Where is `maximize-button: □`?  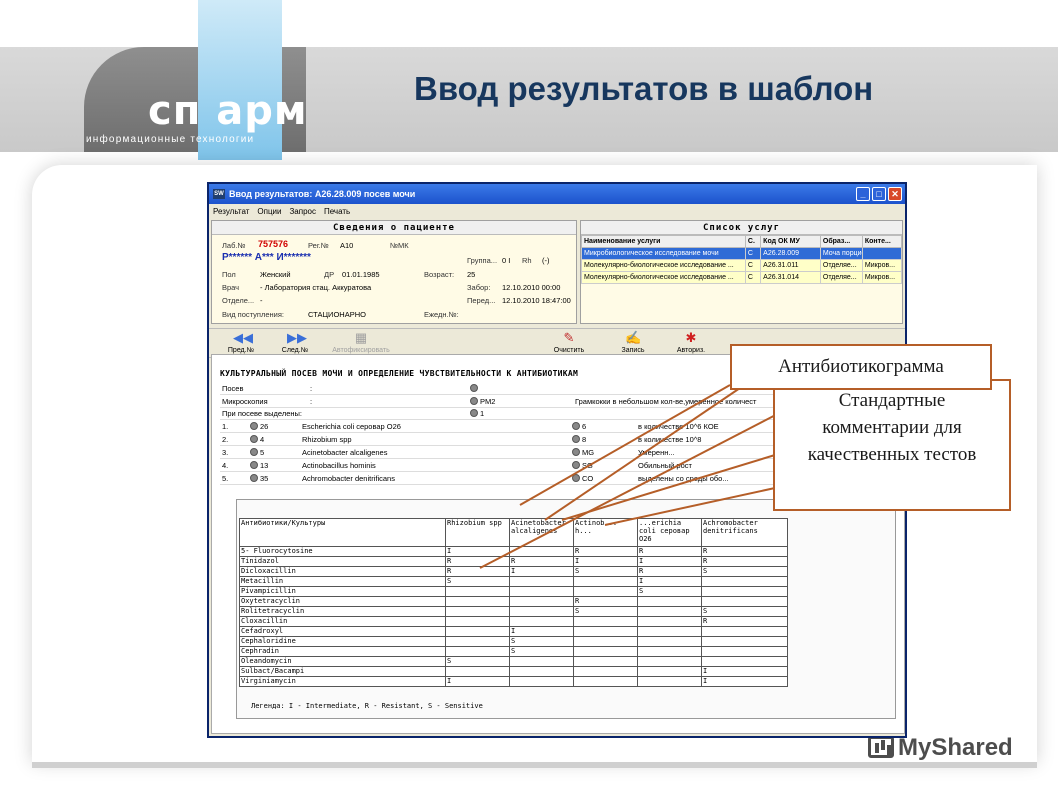
maximize-button: □ is located at coordinates (879, 194).